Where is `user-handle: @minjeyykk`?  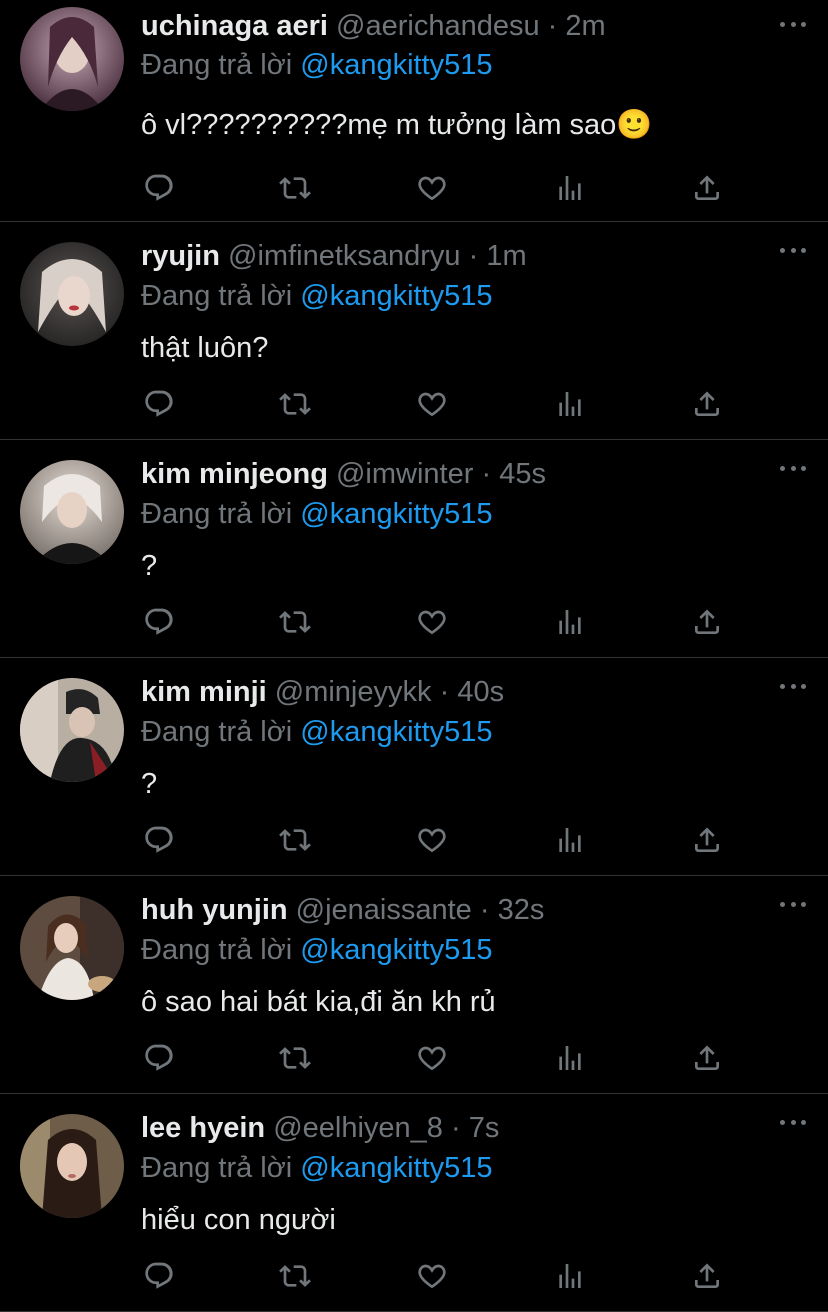 user-handle: @minjeyykk is located at coordinates (353, 692).